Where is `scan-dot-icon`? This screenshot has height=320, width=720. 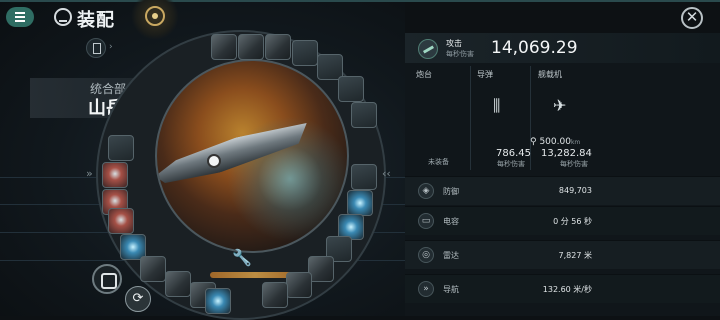 scan-dot-icon is located at coordinates (155, 16).